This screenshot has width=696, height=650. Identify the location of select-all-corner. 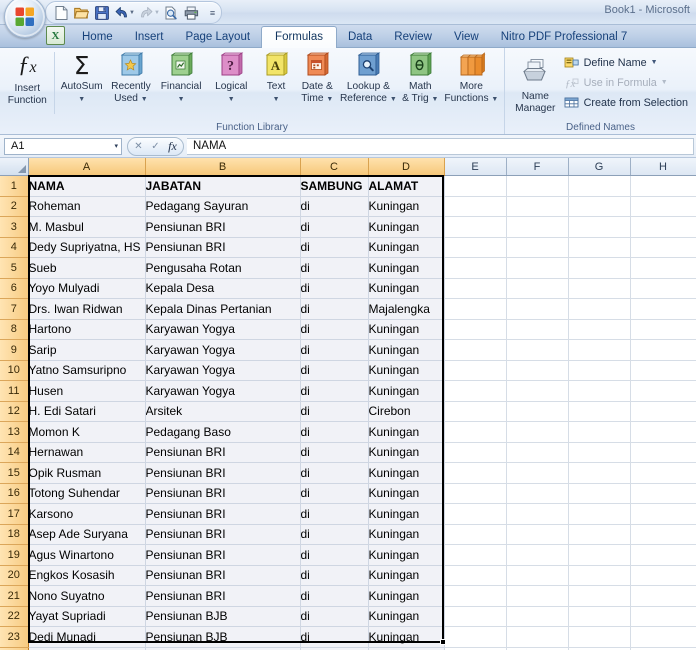
(14, 167).